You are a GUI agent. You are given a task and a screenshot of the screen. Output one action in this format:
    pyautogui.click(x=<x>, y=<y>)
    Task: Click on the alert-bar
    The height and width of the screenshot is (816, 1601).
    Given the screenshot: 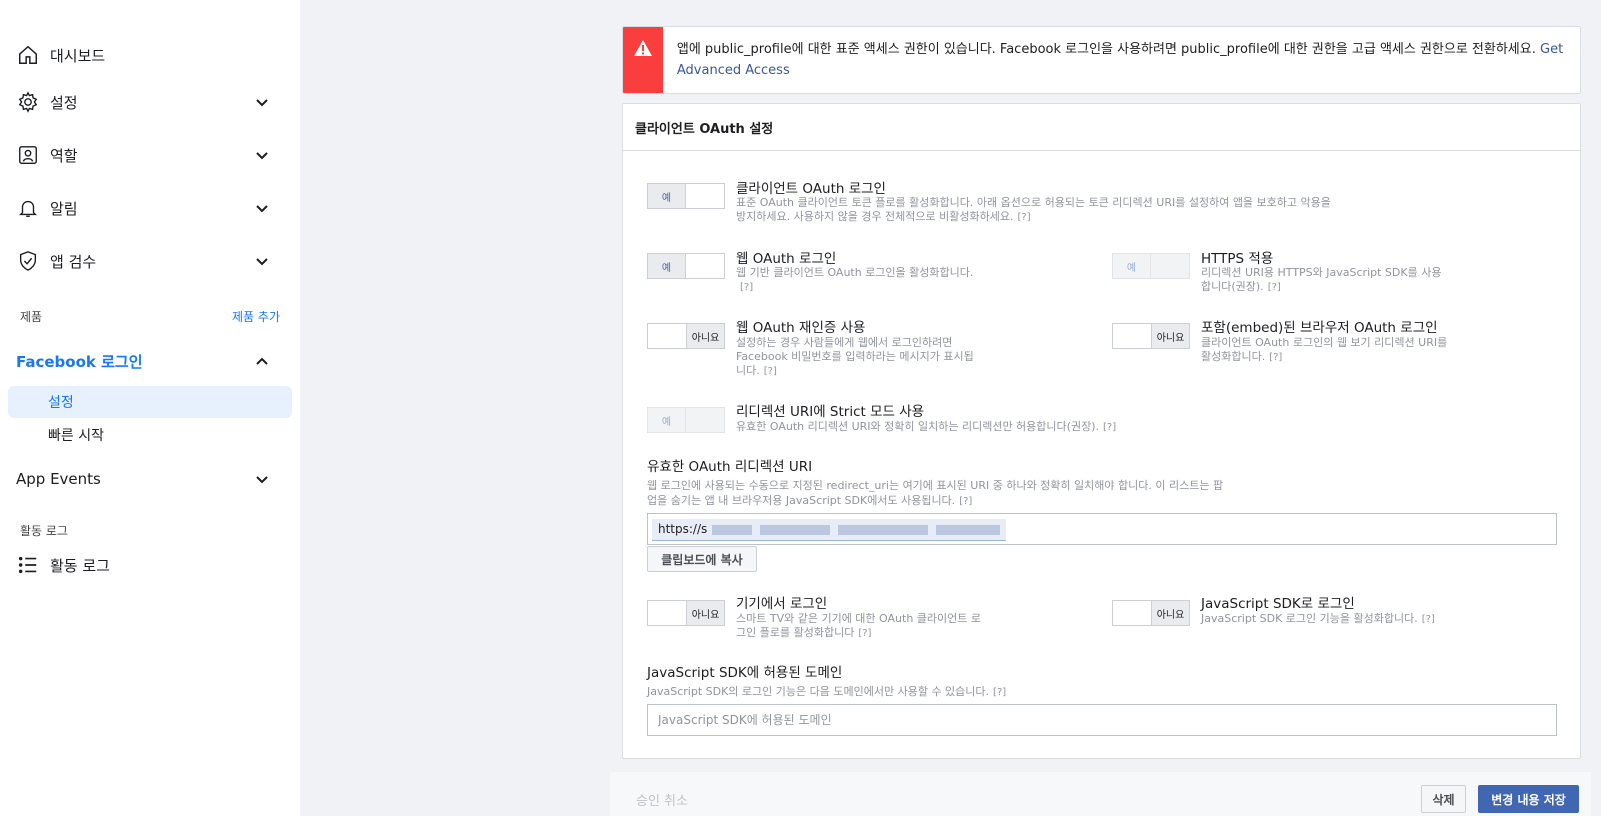 What is the action you would take?
    pyautogui.click(x=643, y=60)
    